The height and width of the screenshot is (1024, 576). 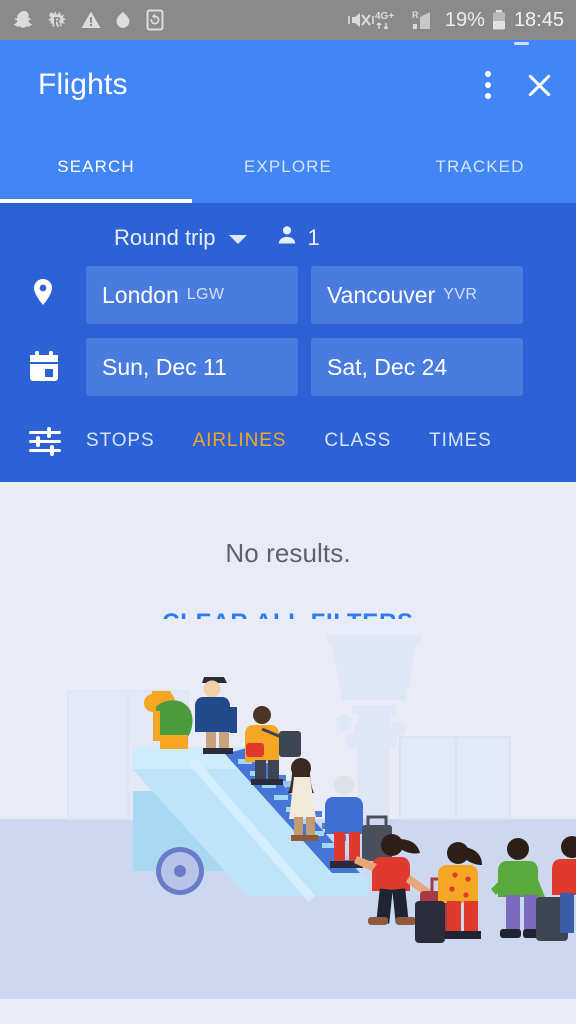 I want to click on date-fields: Sun, Dec 11 Sat, Dec 24, so click(x=331, y=367).